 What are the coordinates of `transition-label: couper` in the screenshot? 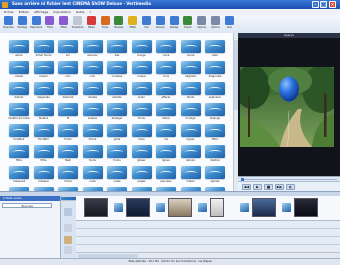 It's located at (141, 76).